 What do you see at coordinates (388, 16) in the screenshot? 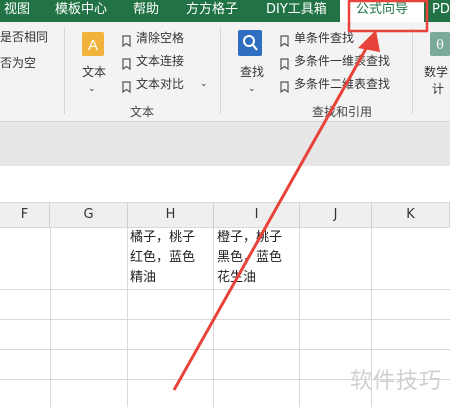
I see `highlight-box` at bounding box center [388, 16].